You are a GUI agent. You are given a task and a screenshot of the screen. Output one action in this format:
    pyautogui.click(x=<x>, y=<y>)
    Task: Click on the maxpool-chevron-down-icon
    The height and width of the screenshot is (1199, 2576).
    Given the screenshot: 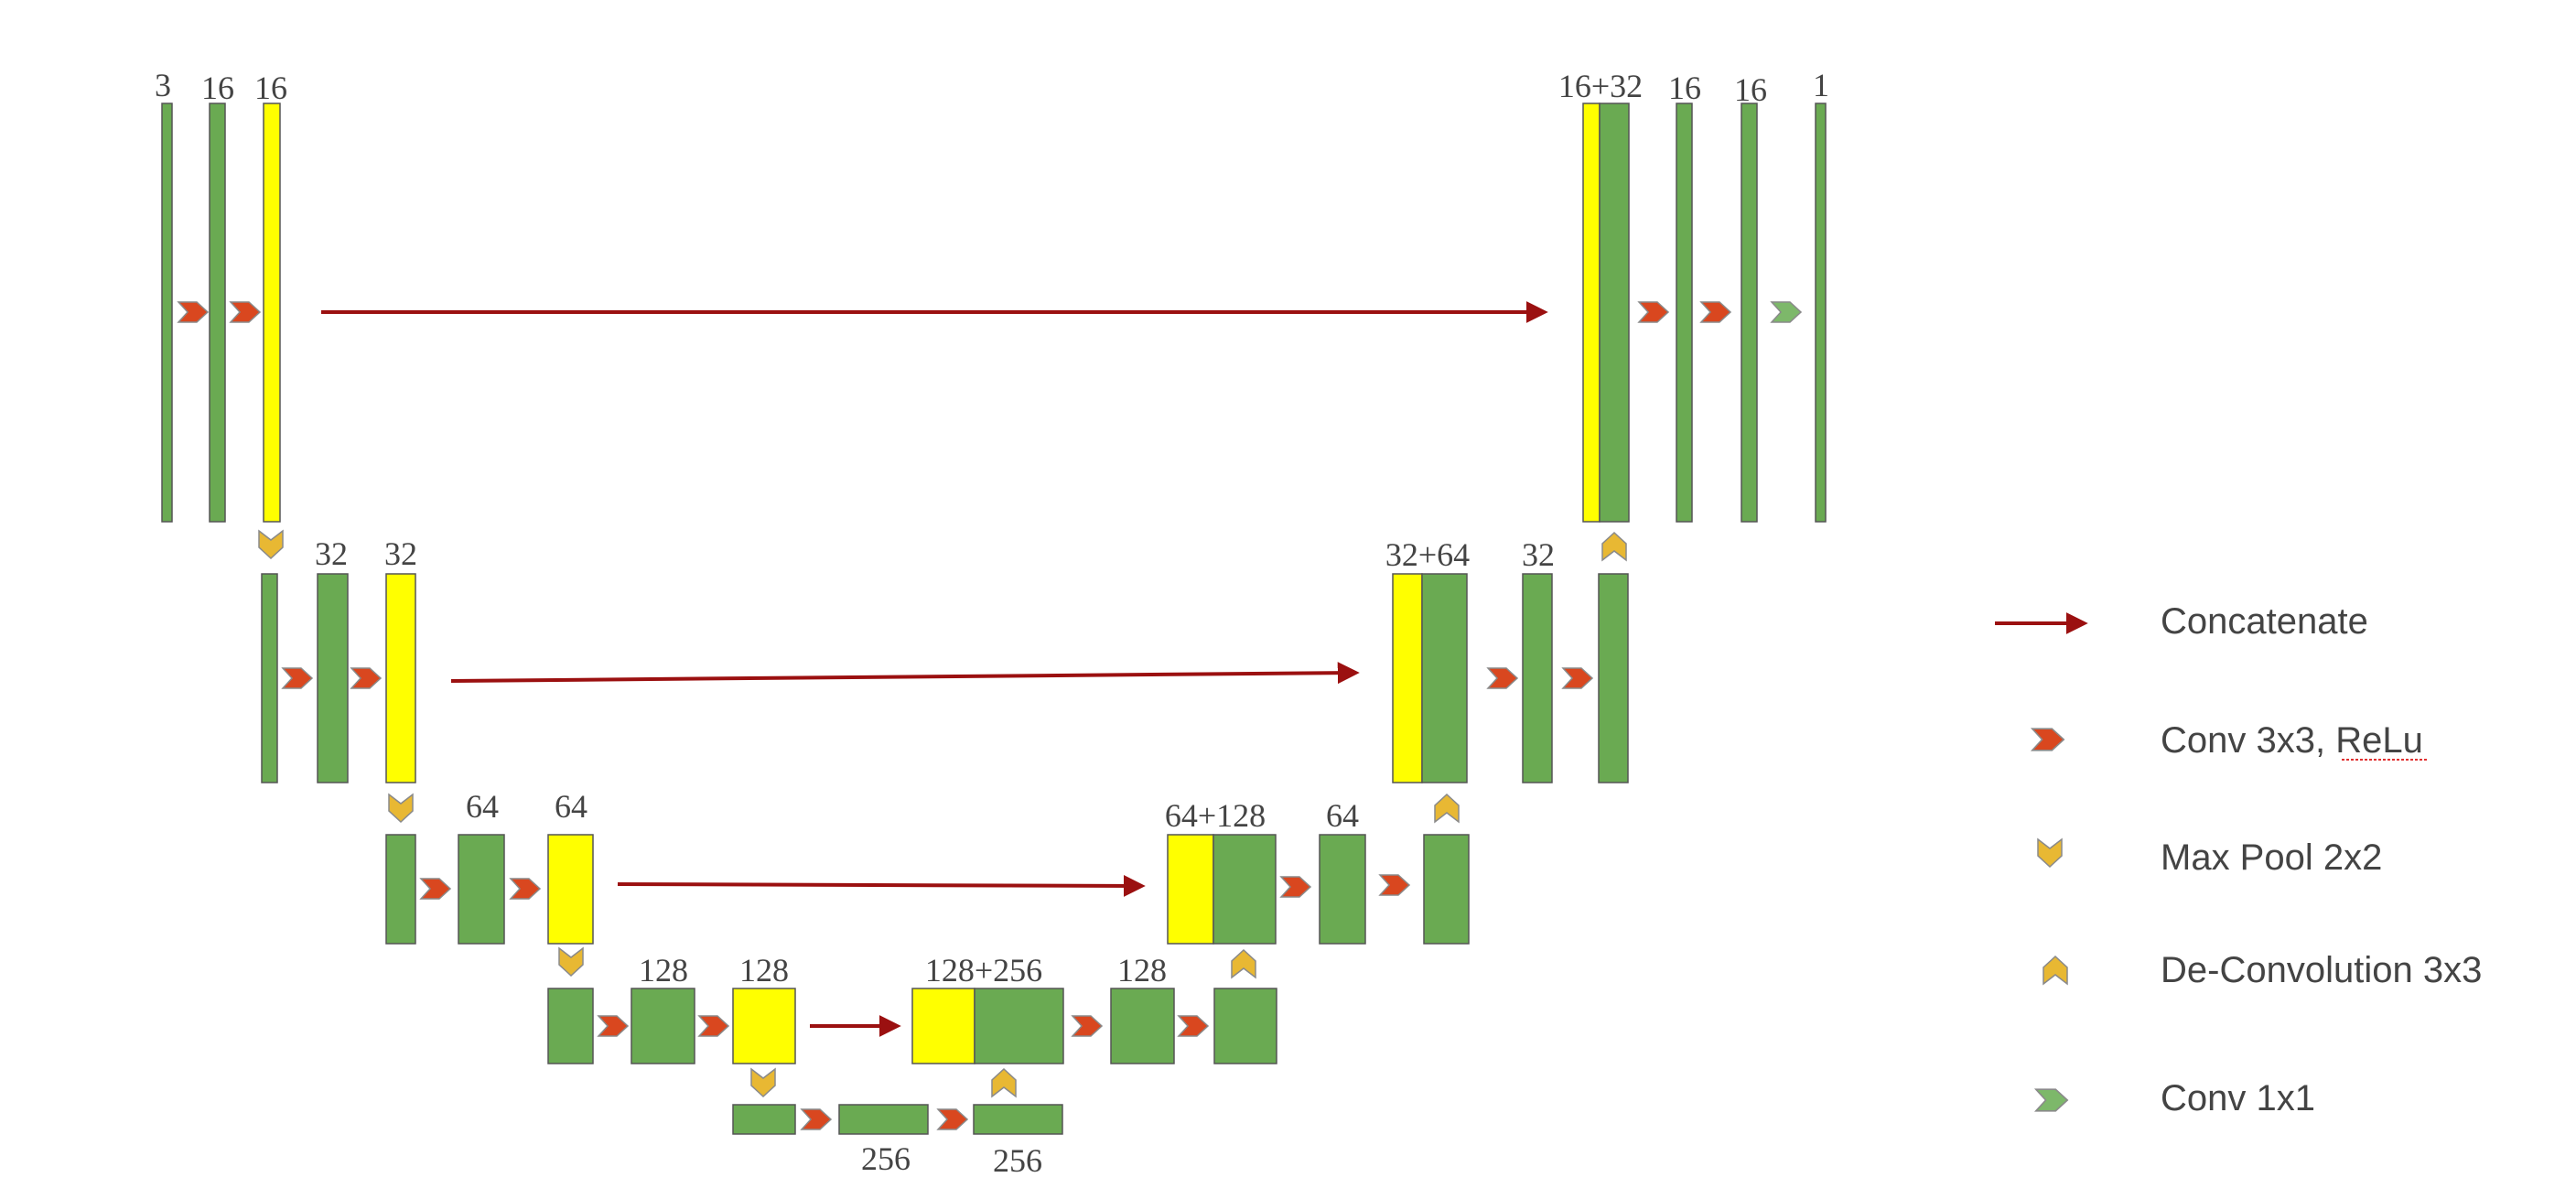 What is the action you would take?
    pyautogui.click(x=2050, y=853)
    